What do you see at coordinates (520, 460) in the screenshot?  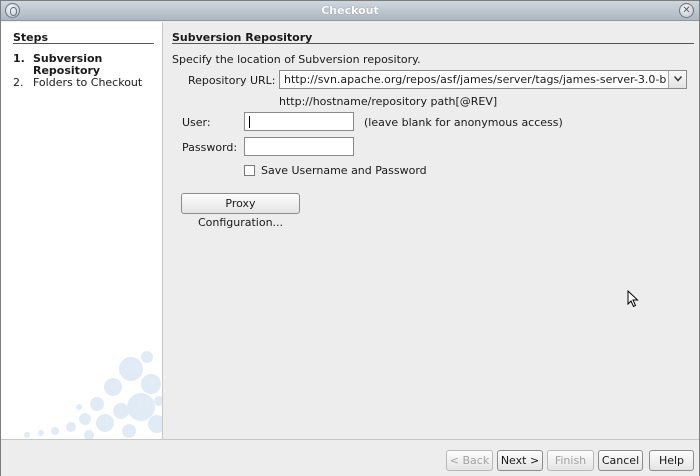 I see `next-button: Next >` at bounding box center [520, 460].